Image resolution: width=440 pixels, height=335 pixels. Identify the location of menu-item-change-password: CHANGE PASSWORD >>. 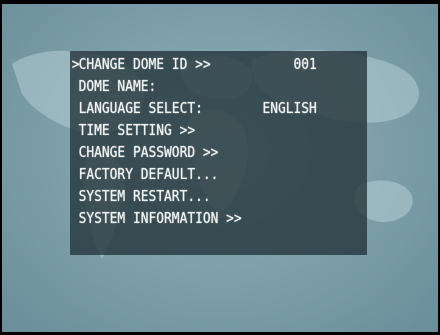
(197, 152).